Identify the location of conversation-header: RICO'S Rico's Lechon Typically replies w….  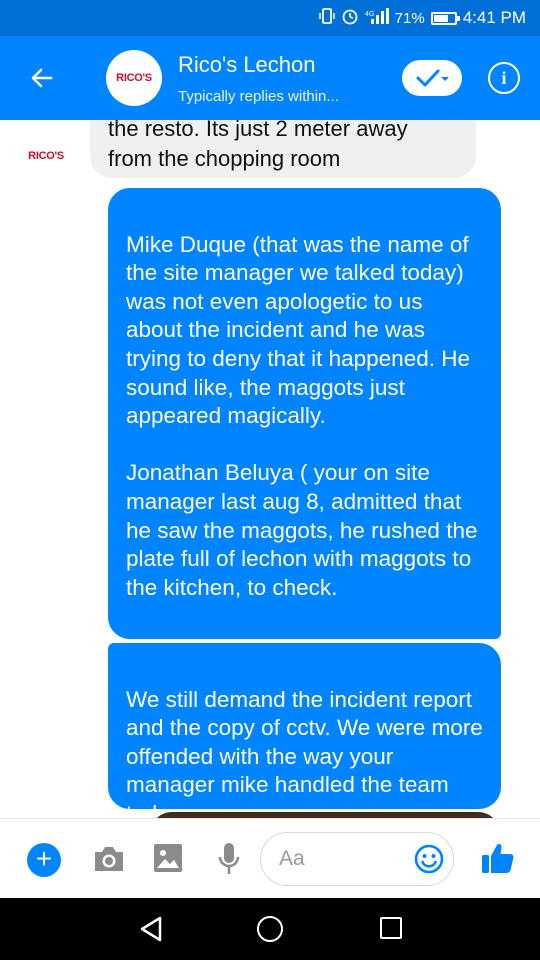
(270, 78).